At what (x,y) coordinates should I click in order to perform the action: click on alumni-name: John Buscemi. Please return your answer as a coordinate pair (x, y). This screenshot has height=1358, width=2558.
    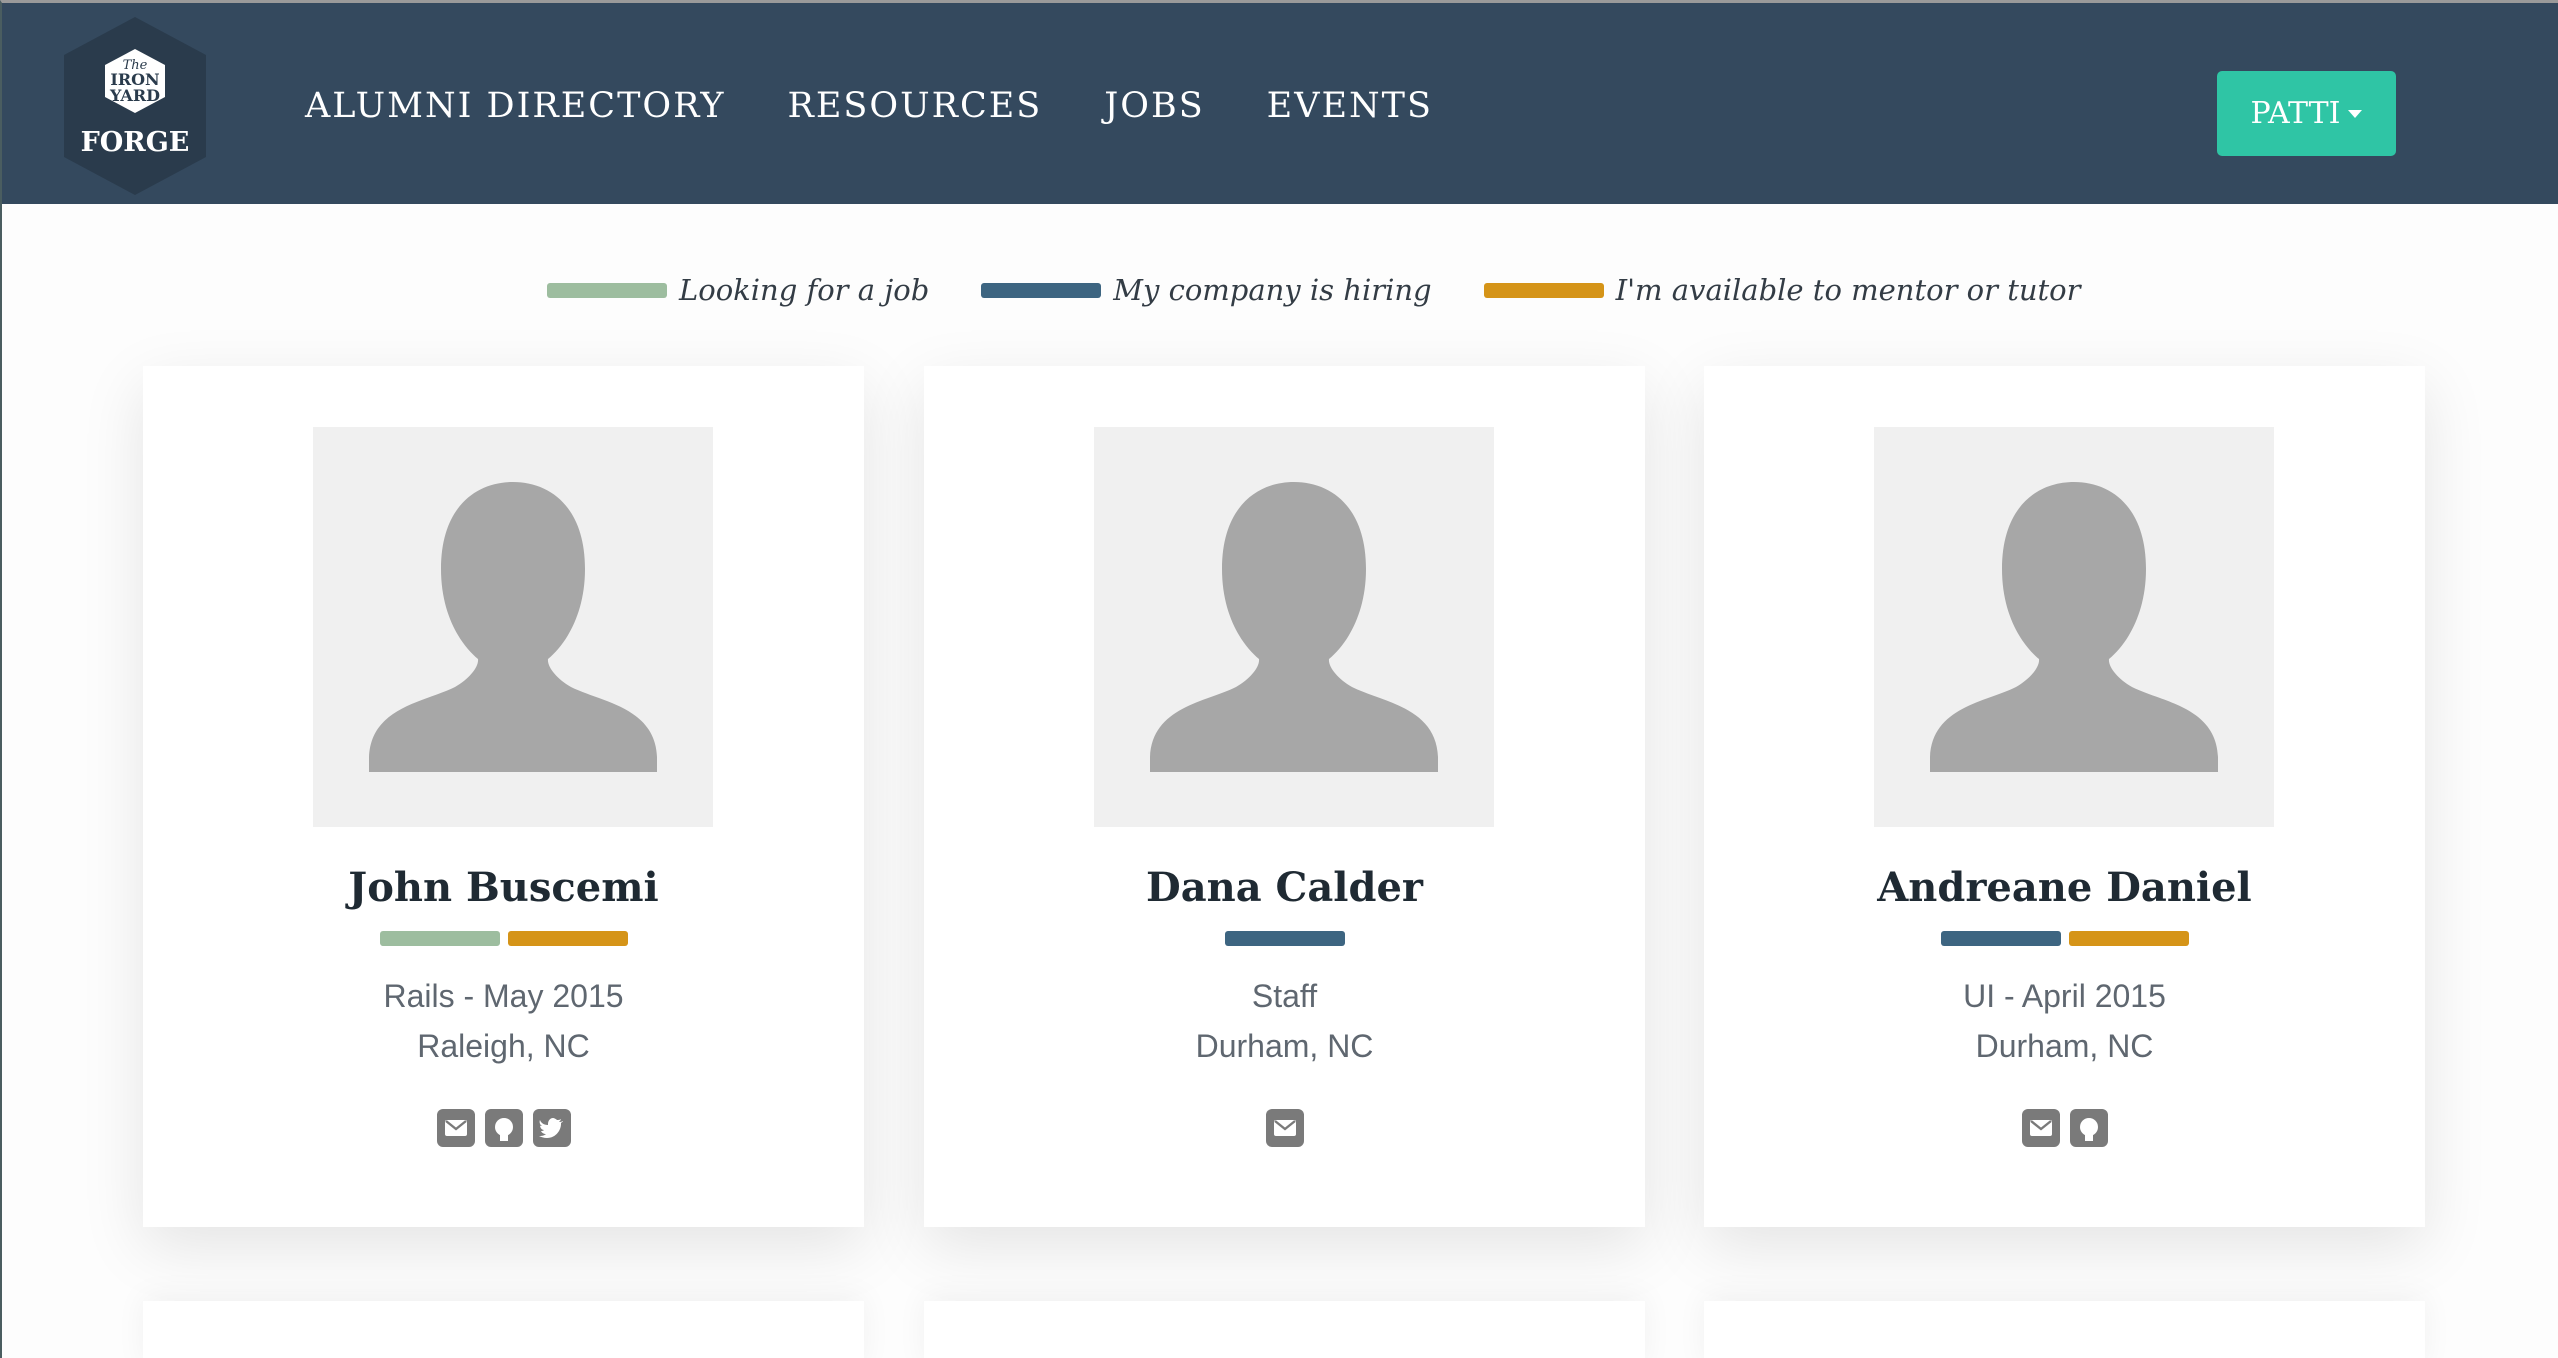
    Looking at the image, I should click on (503, 887).